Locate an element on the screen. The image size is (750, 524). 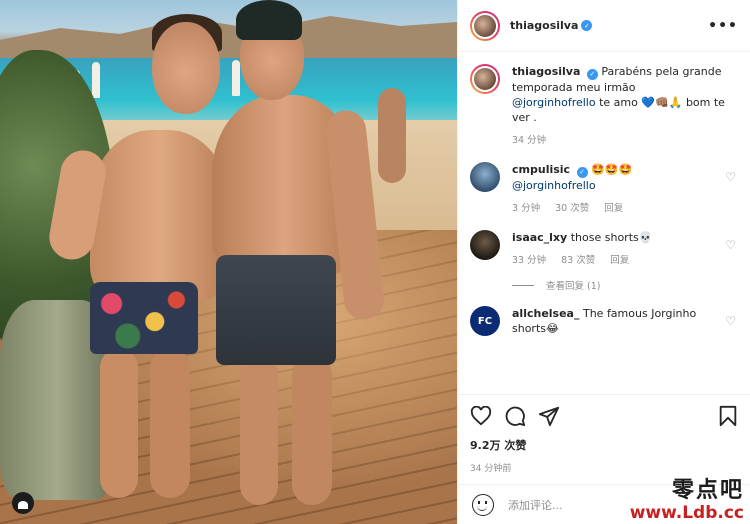
comment: isaac_lxy those shorts💀 33 分钟 83 次赞 回复 ♡ is located at coordinates (603, 249).